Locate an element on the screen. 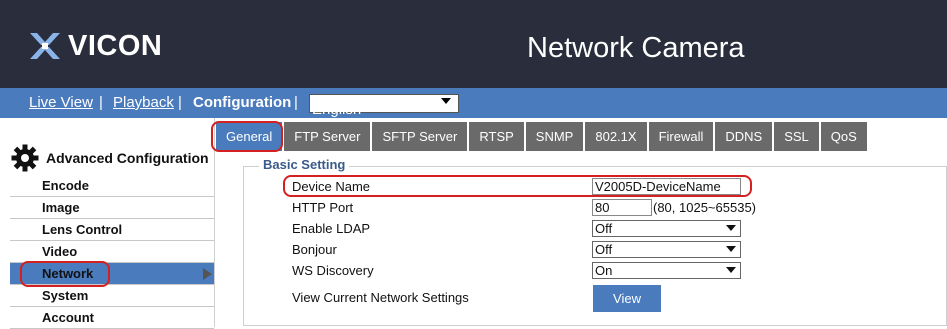 Image resolution: width=947 pixels, height=329 pixels. advanced-config-header: Advanced Configuration is located at coordinates (109, 158).